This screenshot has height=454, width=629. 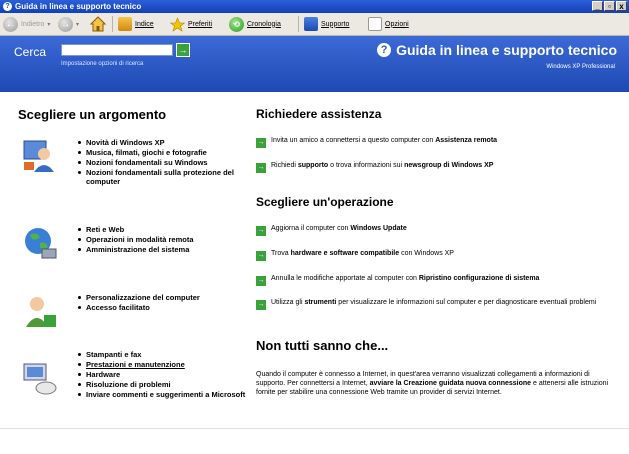 I want to click on operation-item: → Aggiorna il computer con Windows Update, so click(x=434, y=230).